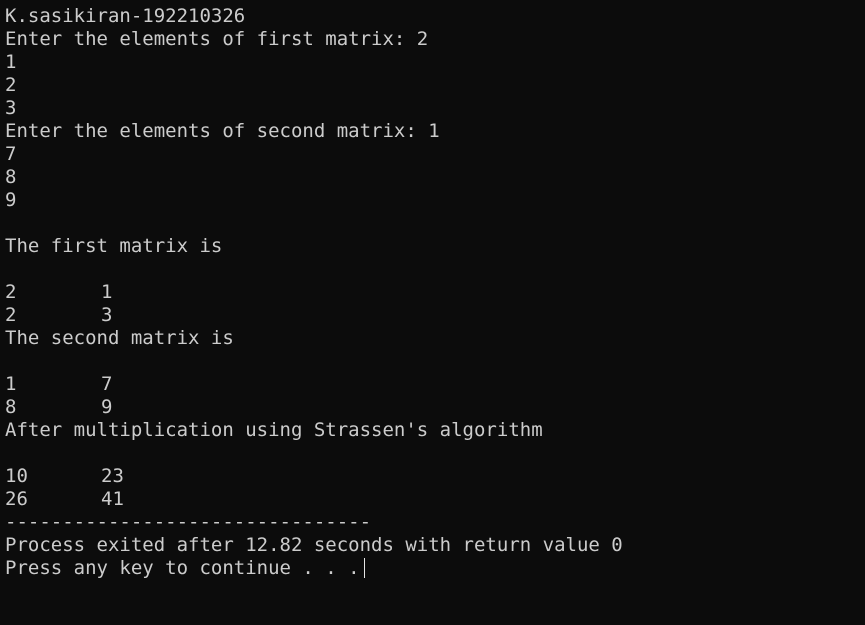 The width and height of the screenshot is (865, 625). I want to click on result-matrix-row: 26 41, so click(435, 499).